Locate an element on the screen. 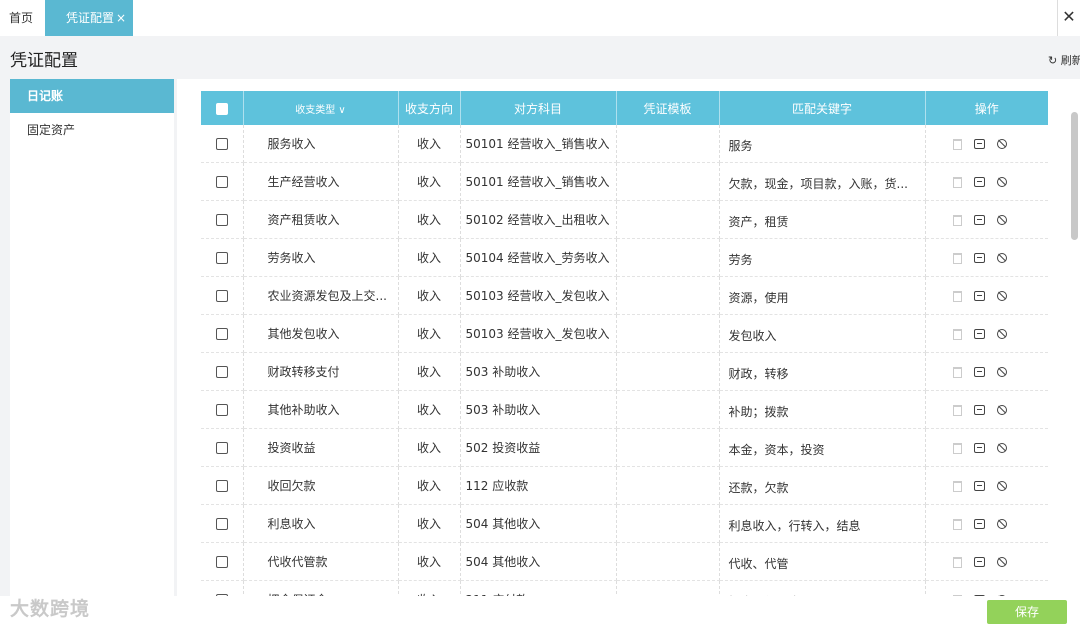 The height and width of the screenshot is (627, 1080). cell-keywords: 还款，欠款 is located at coordinates (822, 485).